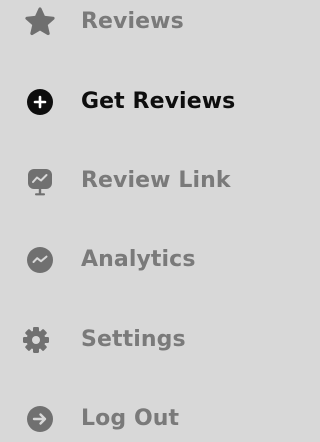 The height and width of the screenshot is (442, 320). What do you see at coordinates (138, 259) in the screenshot?
I see `sidebar-item-label: Analytics` at bounding box center [138, 259].